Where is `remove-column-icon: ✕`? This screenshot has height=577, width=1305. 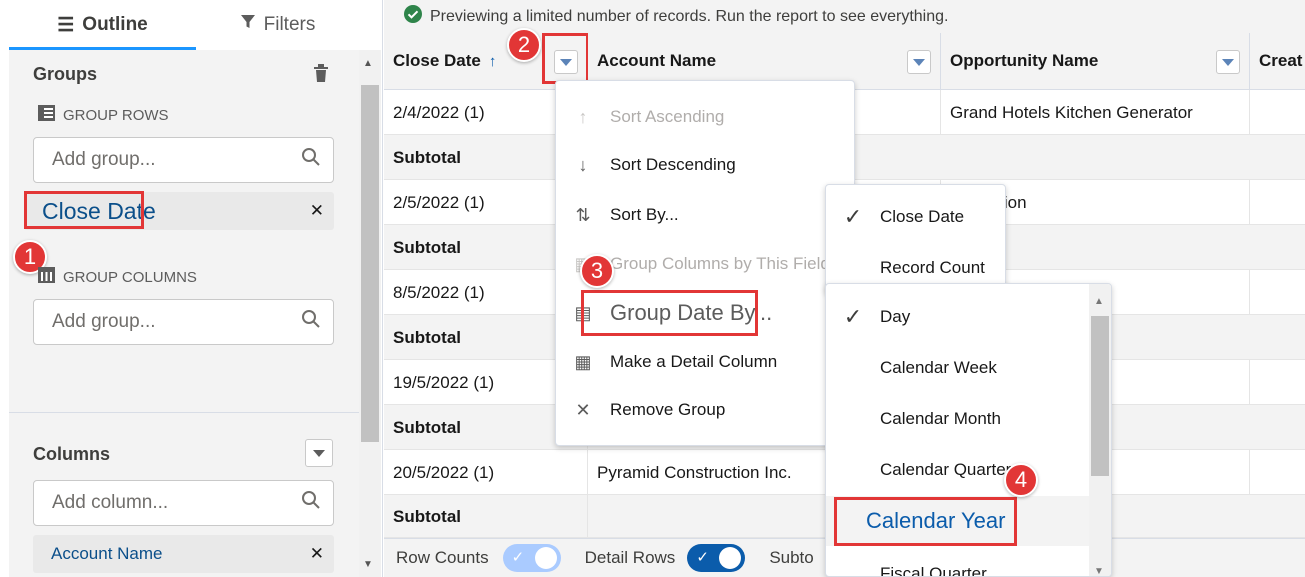
remove-column-icon: ✕ is located at coordinates (317, 554).